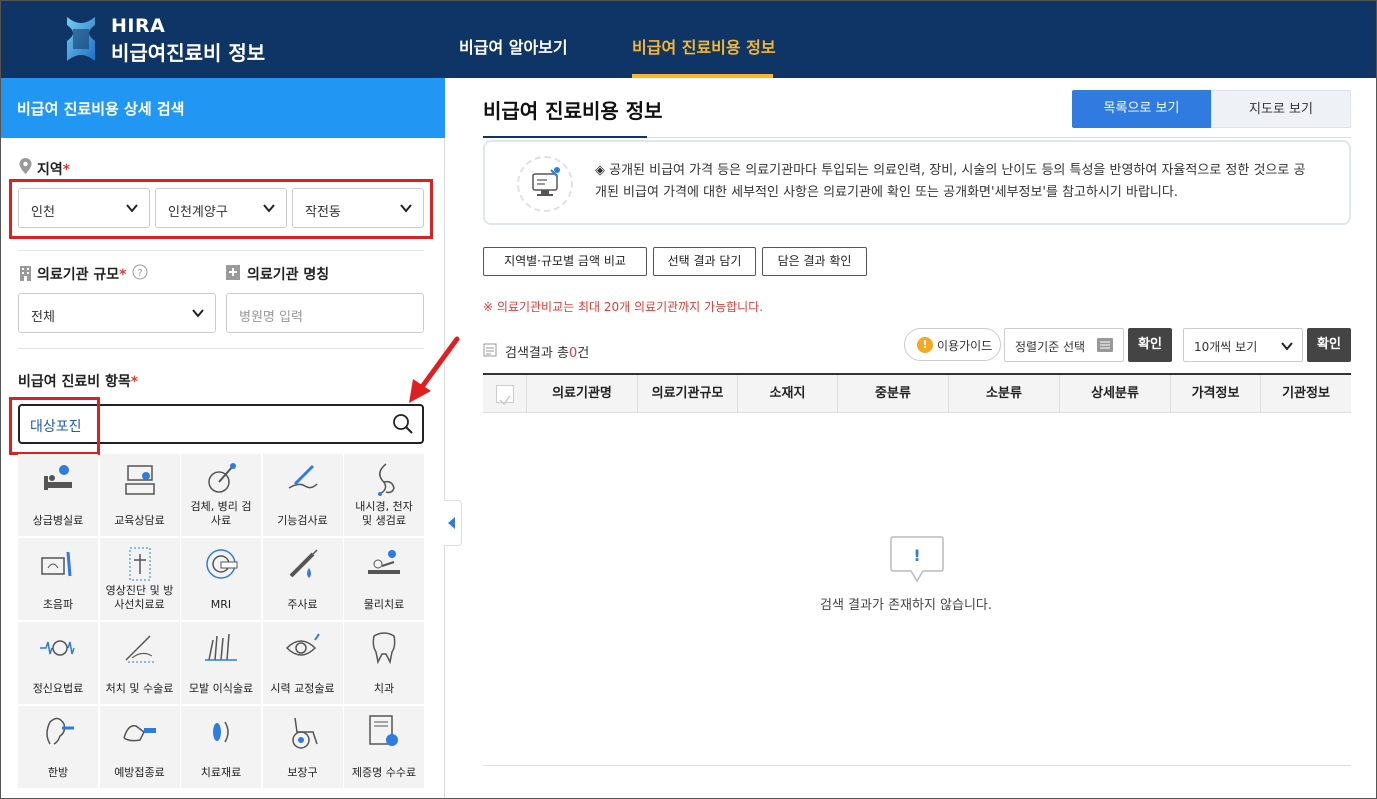 This screenshot has height=799, width=1377. Describe the element at coordinates (788, 394) in the screenshot. I see `th-location: 소재지` at that location.